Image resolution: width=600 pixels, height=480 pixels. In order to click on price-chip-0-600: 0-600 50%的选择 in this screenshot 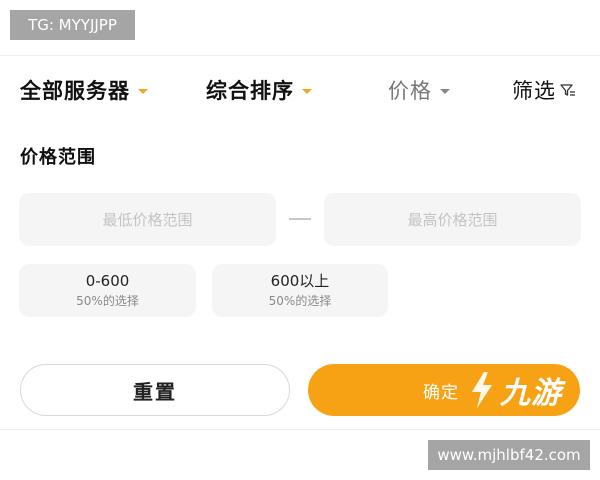, I will do `click(107, 290)`.